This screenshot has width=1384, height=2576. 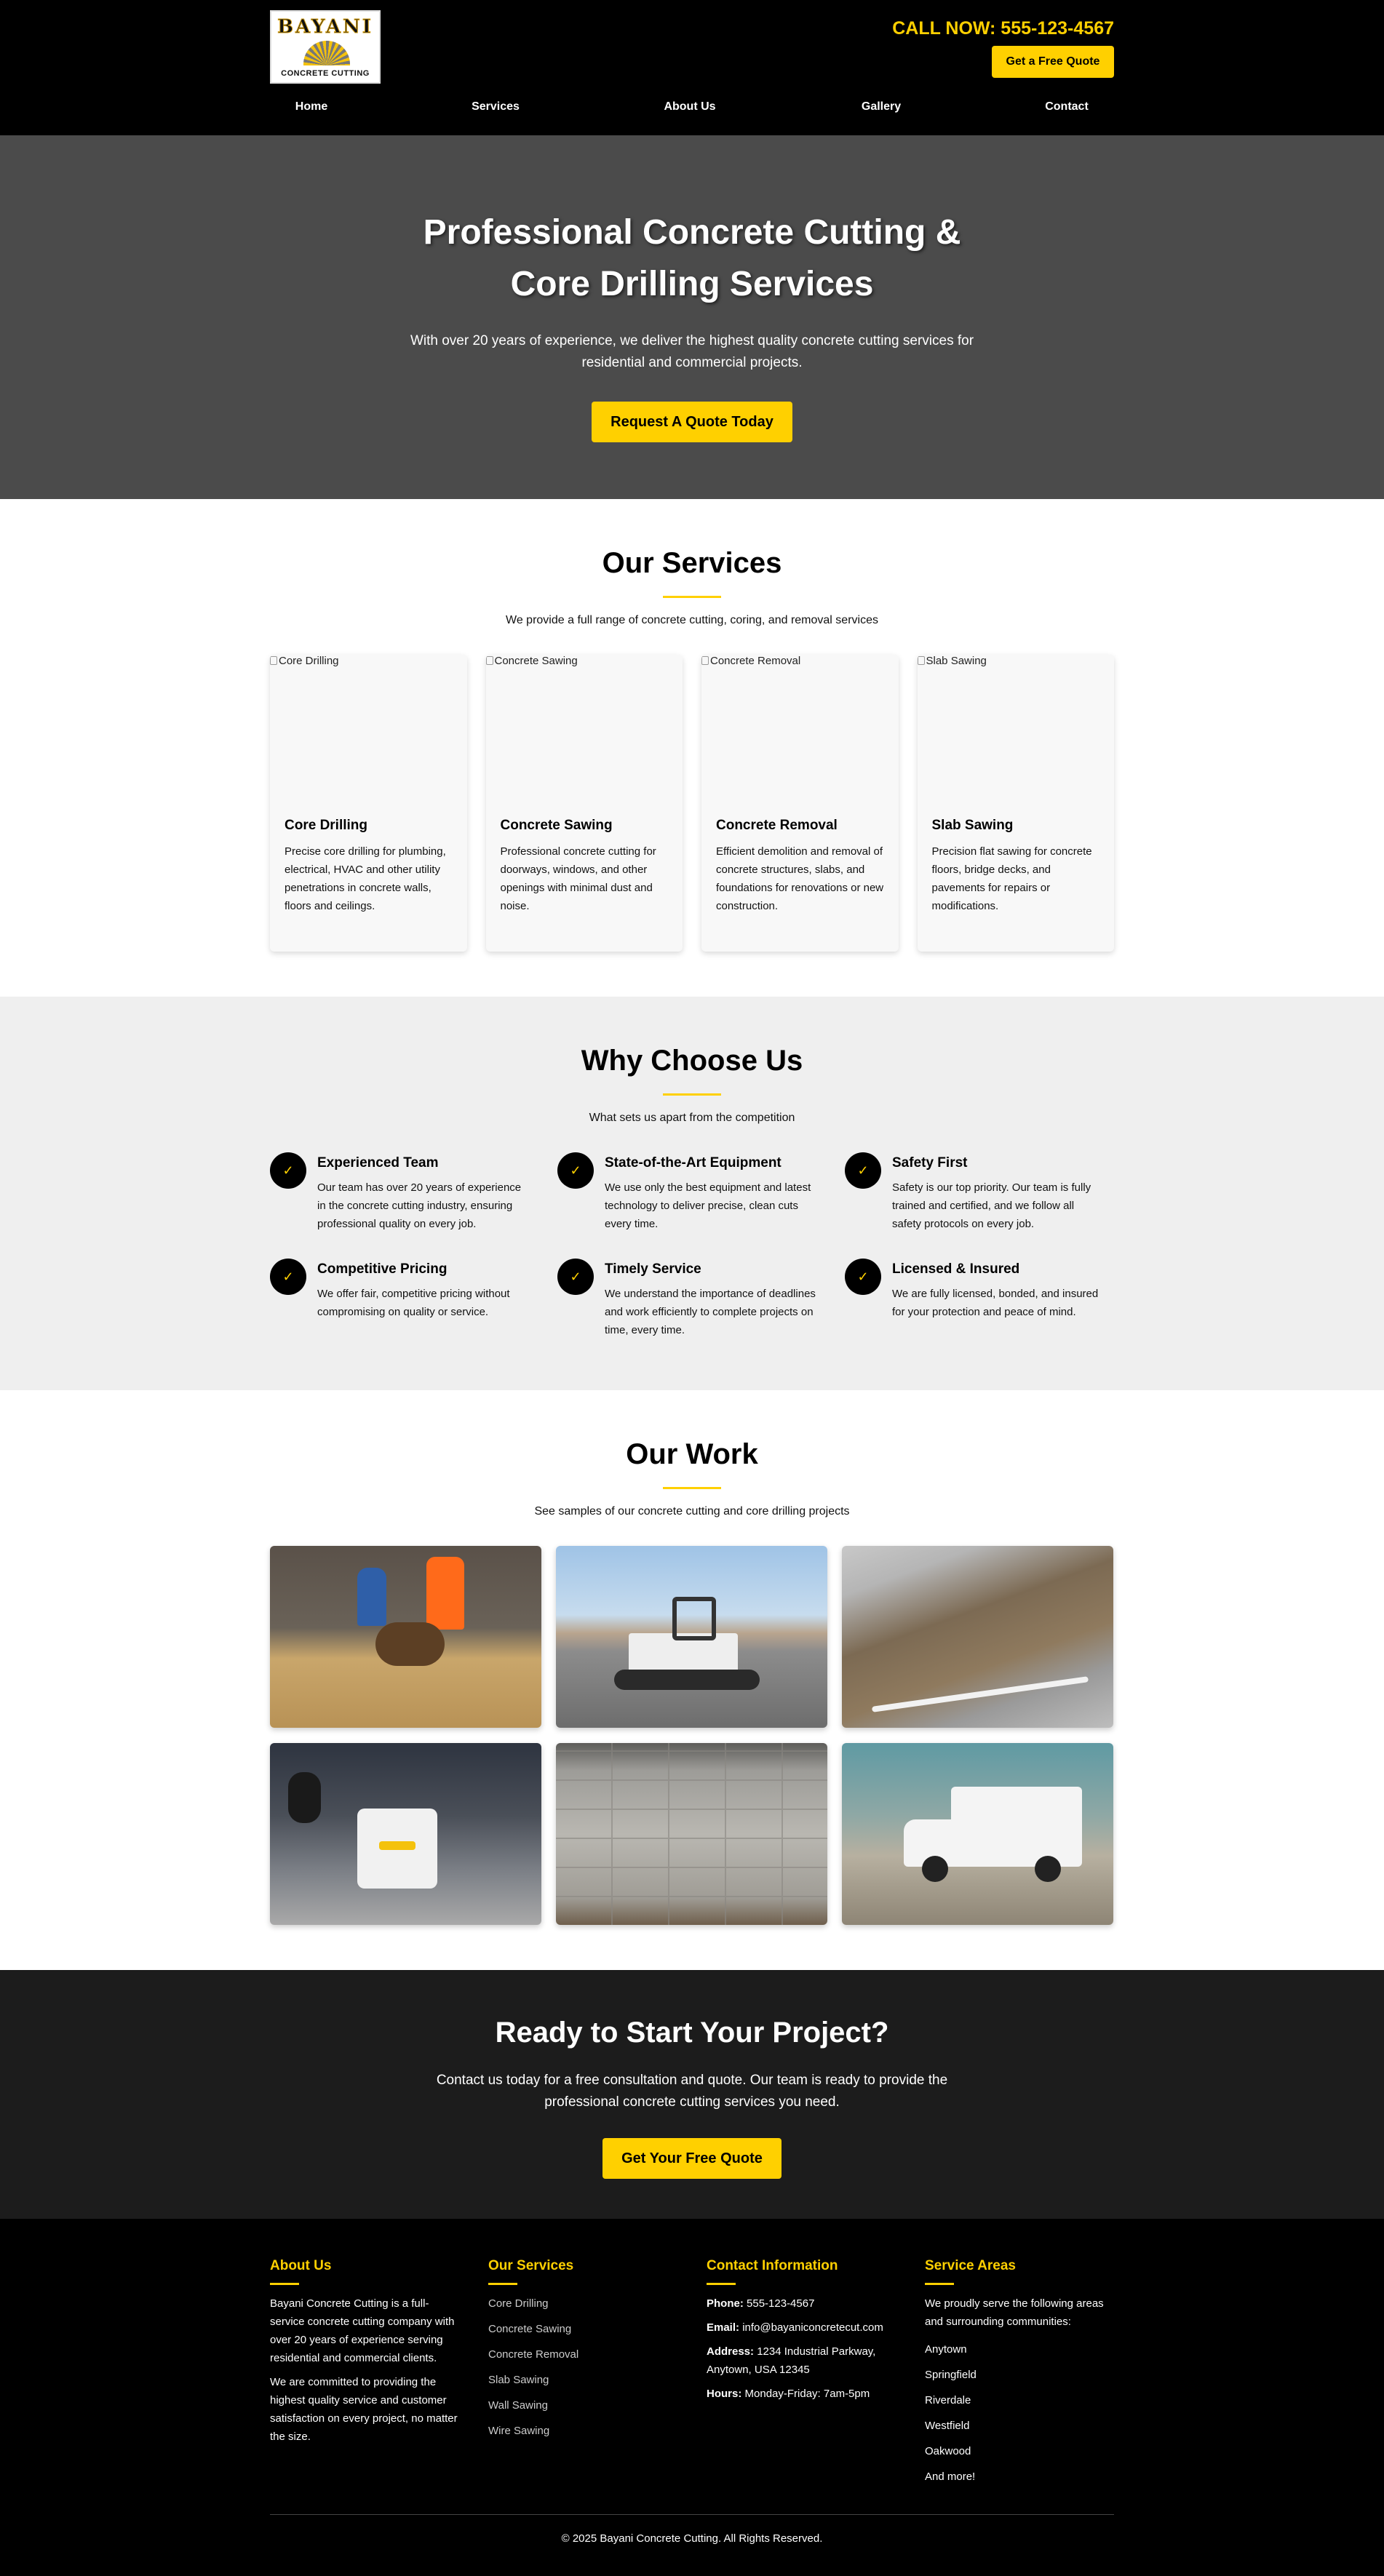 I want to click on gallery-photo-crew-excavation, so click(x=405, y=1637).